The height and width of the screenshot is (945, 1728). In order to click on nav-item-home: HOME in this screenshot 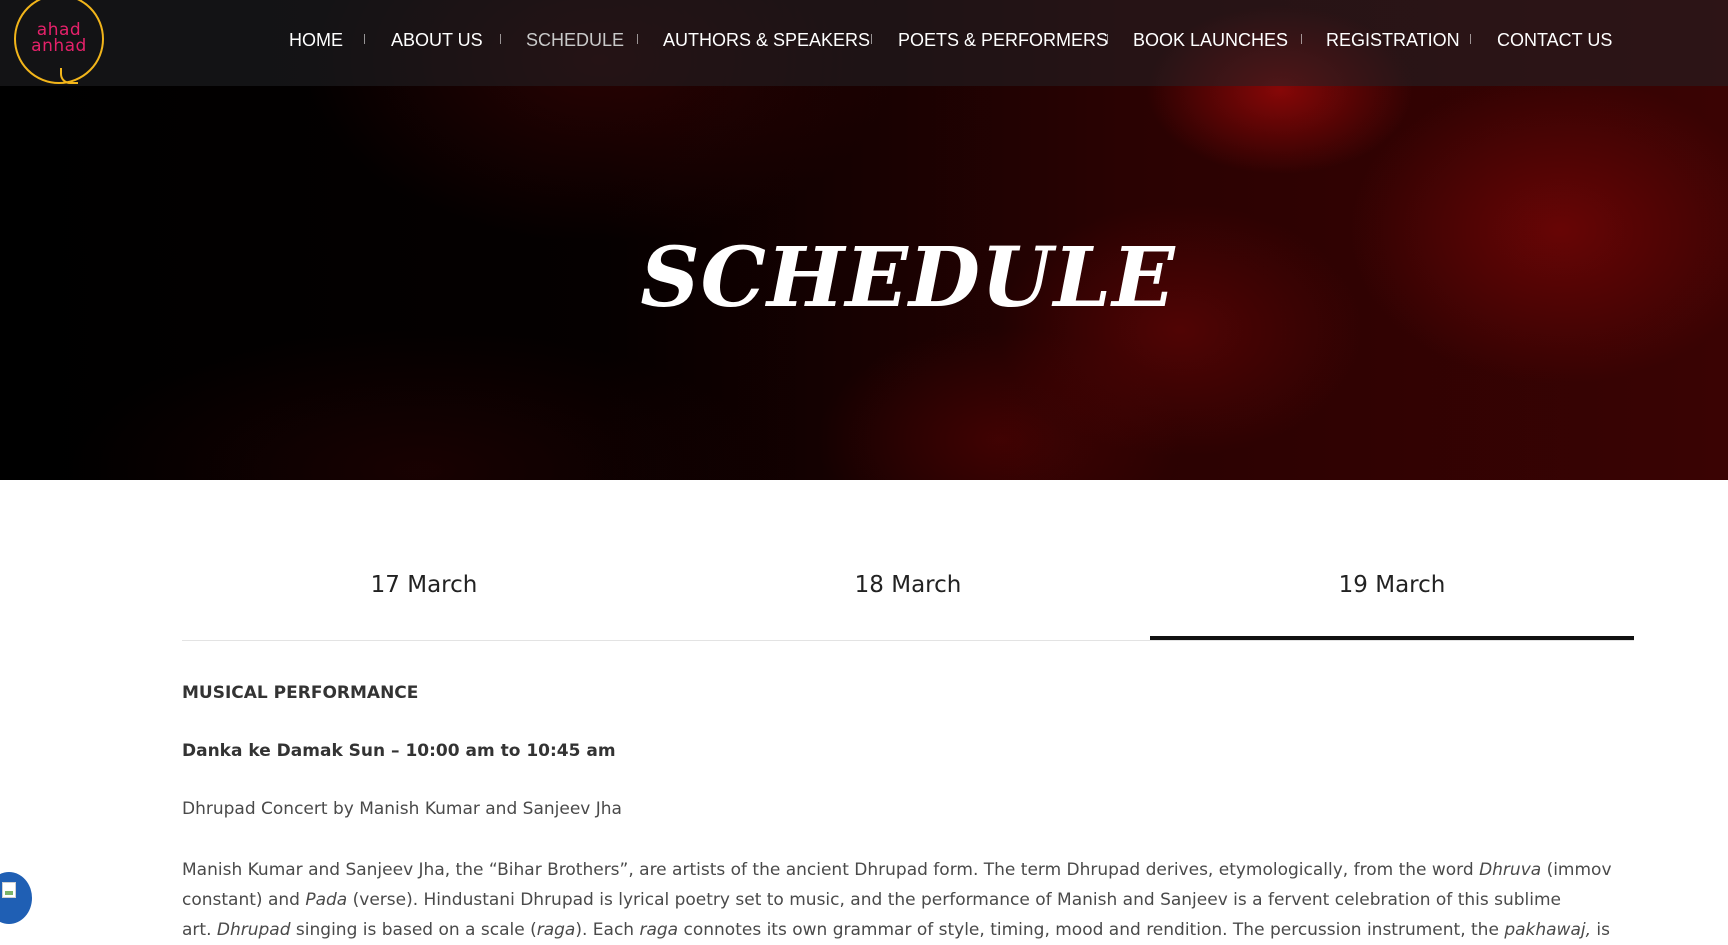, I will do `click(316, 40)`.